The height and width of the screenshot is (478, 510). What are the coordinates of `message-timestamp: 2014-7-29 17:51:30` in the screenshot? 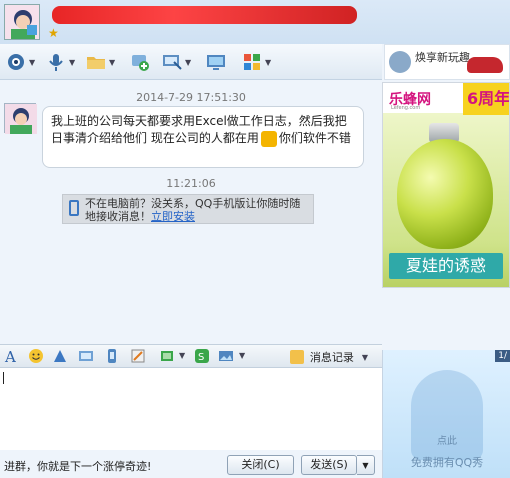 It's located at (191, 97).